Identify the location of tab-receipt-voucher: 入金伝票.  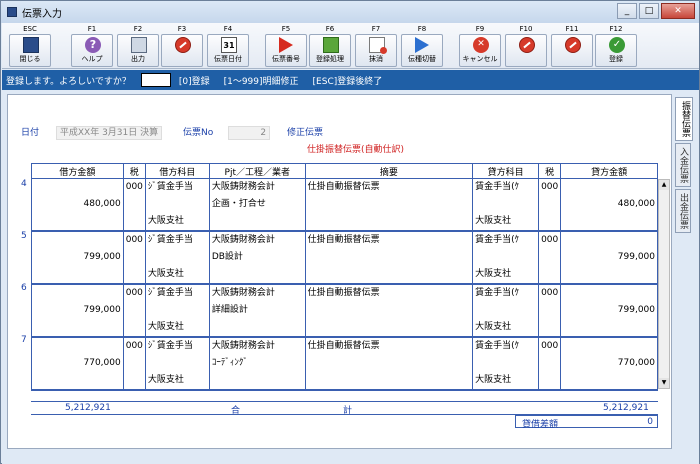
(683, 165).